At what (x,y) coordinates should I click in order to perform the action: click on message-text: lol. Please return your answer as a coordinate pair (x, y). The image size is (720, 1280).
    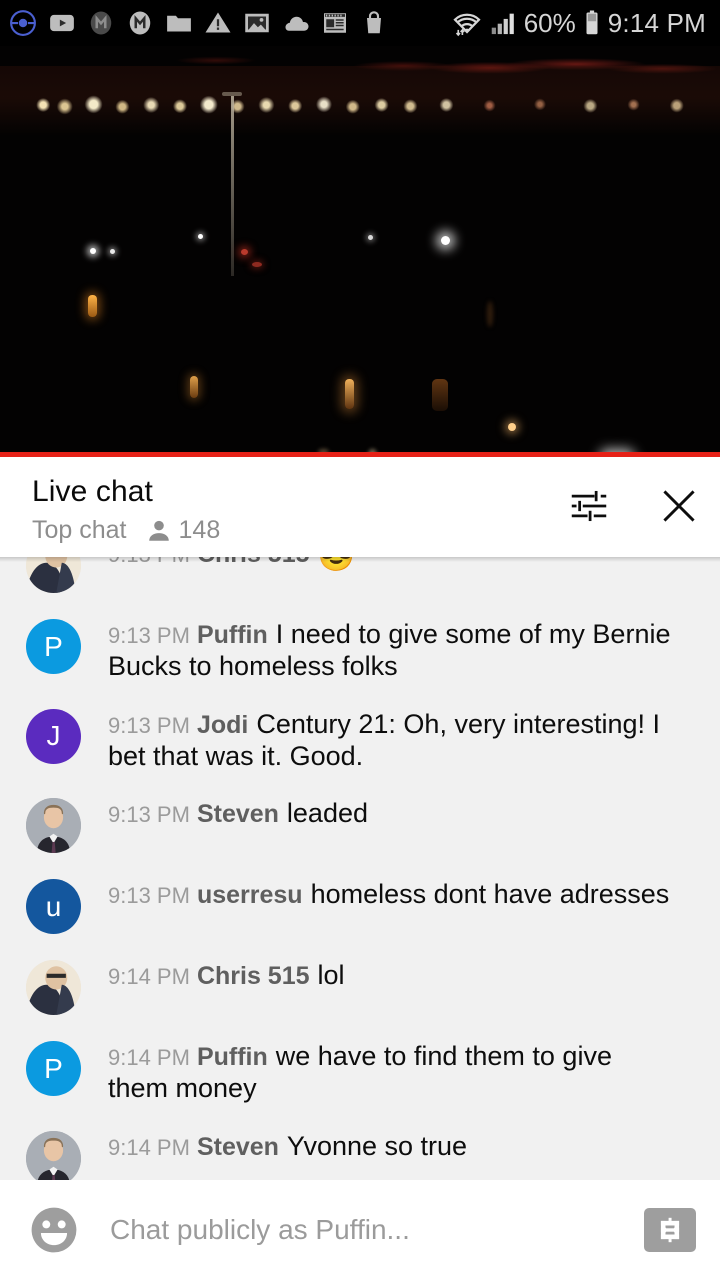
    Looking at the image, I should click on (331, 975).